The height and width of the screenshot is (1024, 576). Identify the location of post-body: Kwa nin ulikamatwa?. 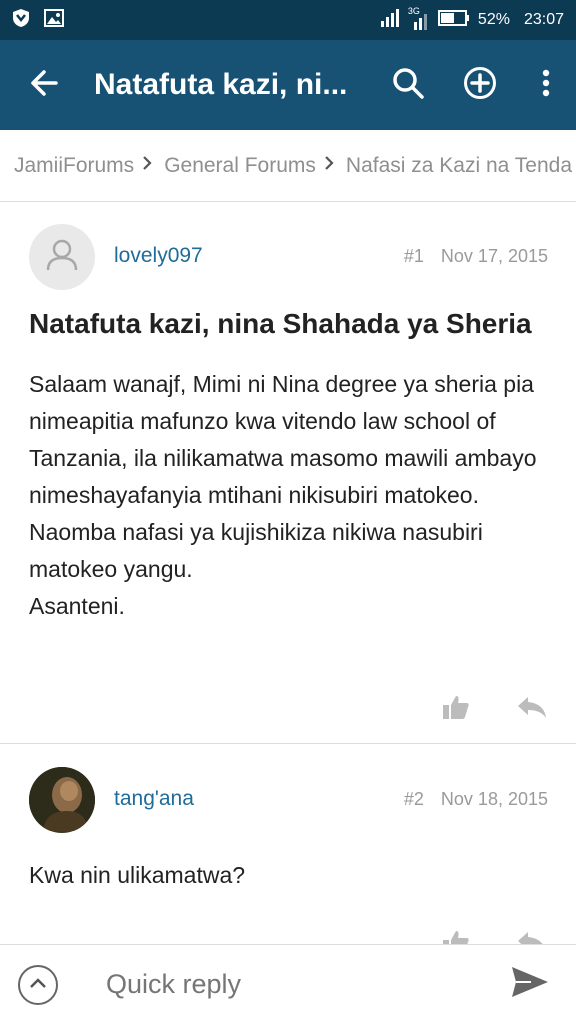
(294, 875).